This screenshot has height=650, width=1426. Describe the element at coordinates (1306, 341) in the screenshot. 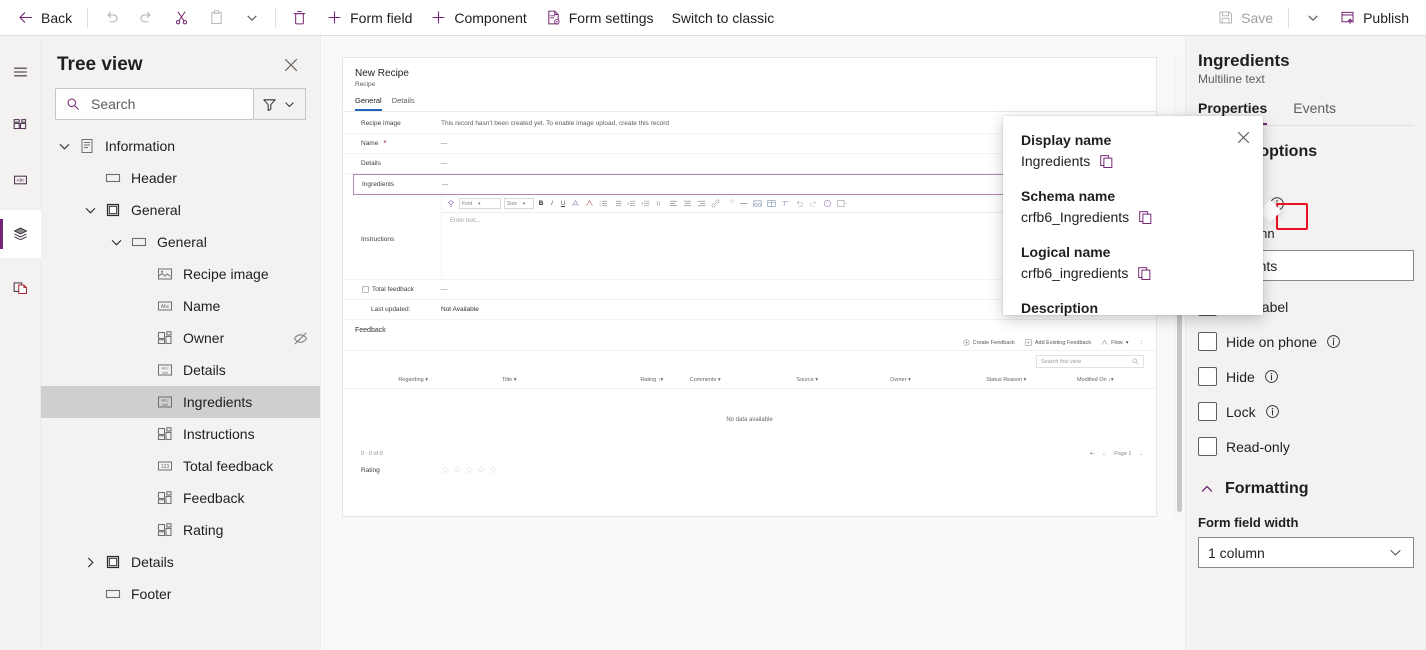

I see `checkbox-row-hide-on-phone: Hide on phone` at that location.